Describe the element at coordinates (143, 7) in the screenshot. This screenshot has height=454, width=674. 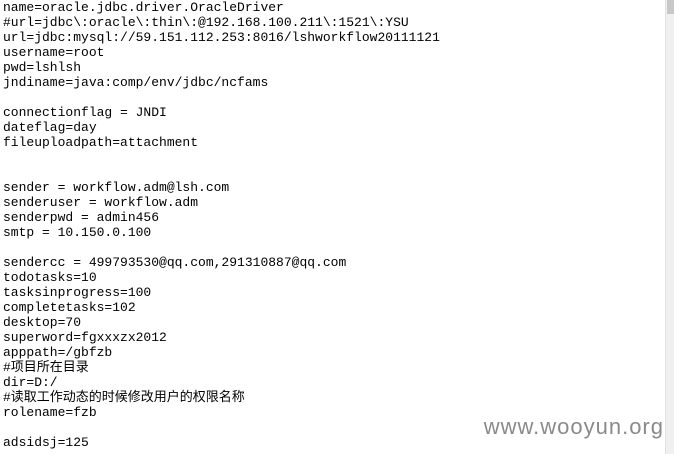
I see `text-line: name=oracle.jdbc.driver.OracleDriver` at that location.